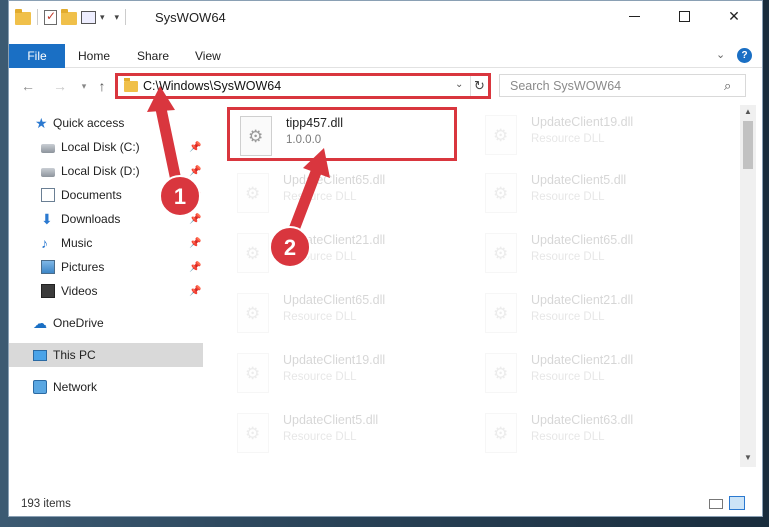  Describe the element at coordinates (566, 86) in the screenshot. I see `search-placeholder: Search SysWOW64` at that location.